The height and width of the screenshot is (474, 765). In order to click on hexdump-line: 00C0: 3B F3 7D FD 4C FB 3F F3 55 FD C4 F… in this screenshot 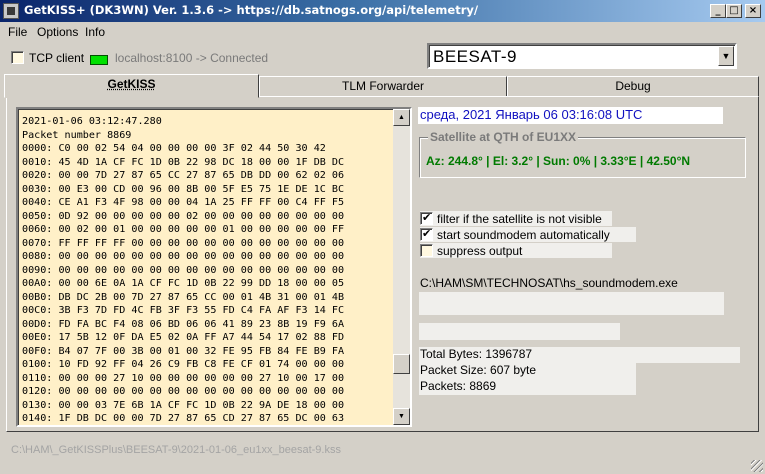, I will do `click(183, 310)`.